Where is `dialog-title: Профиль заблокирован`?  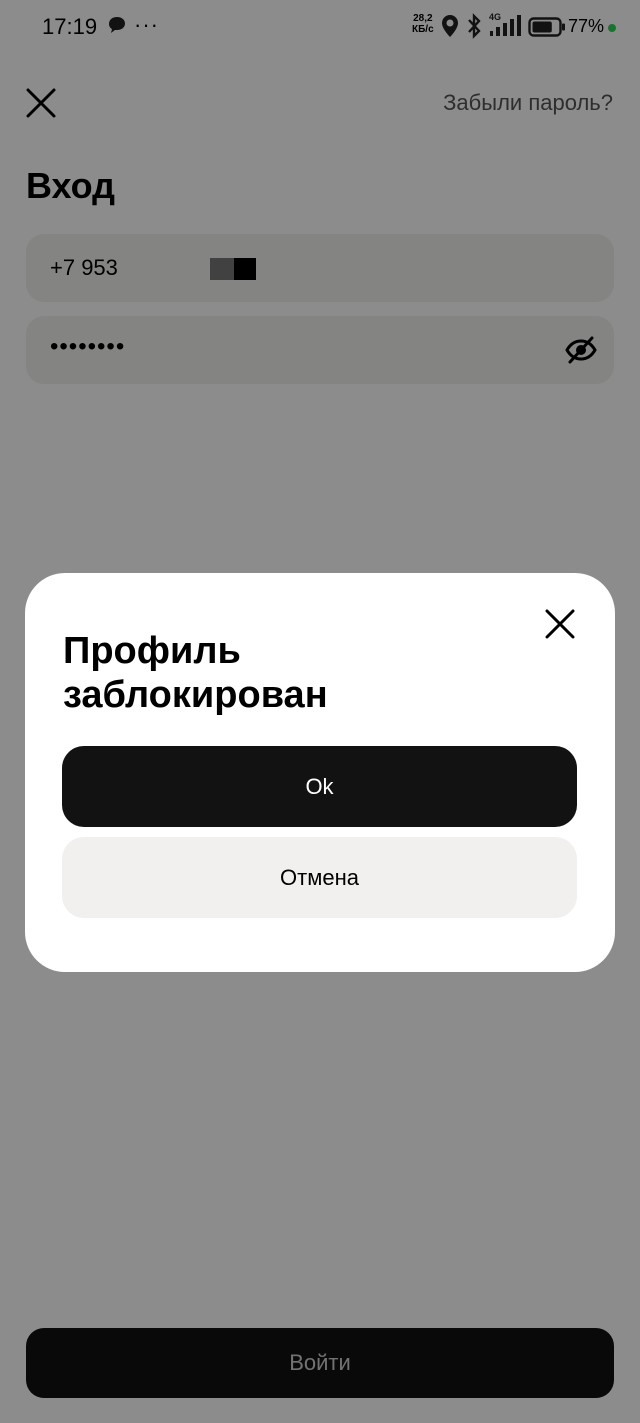 dialog-title: Профиль заблокирован is located at coordinates (195, 673).